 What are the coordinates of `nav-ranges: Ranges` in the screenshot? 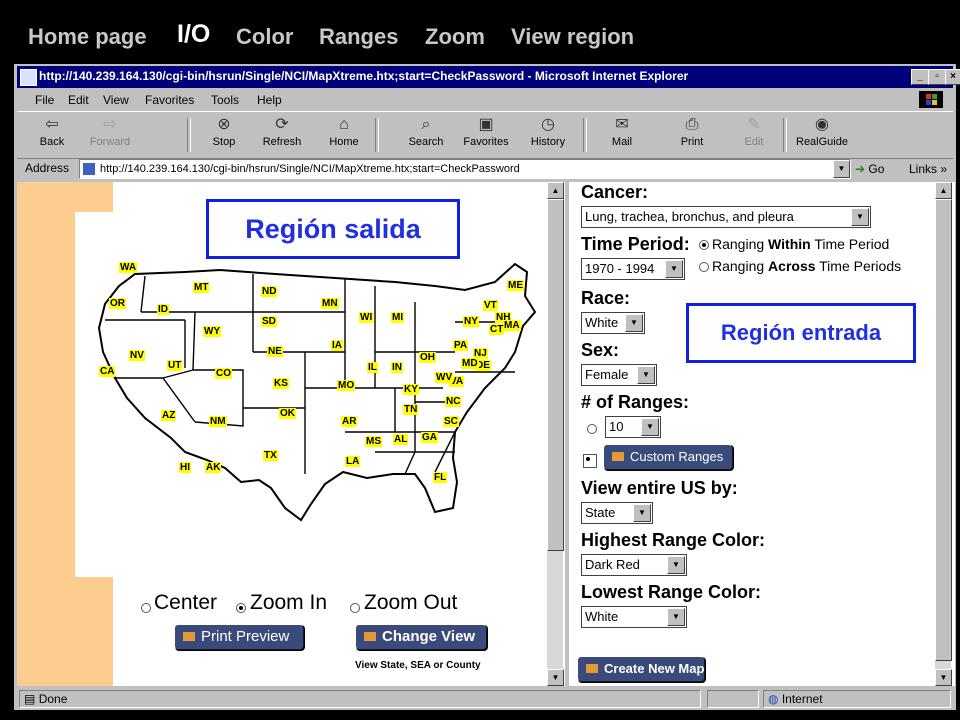 It's located at (358, 37).